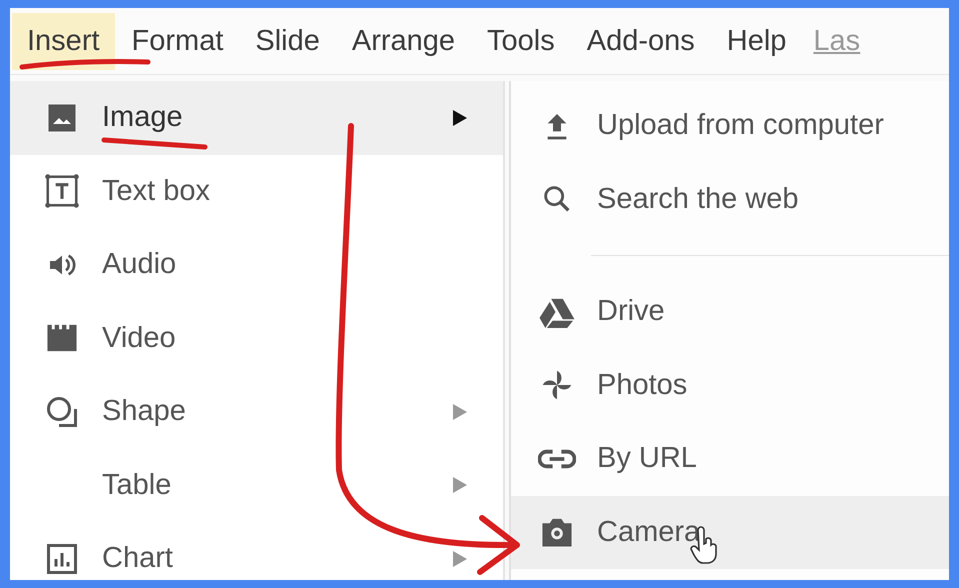 This screenshot has width=959, height=588. What do you see at coordinates (730, 311) in the screenshot?
I see `submenu-item: Drive` at bounding box center [730, 311].